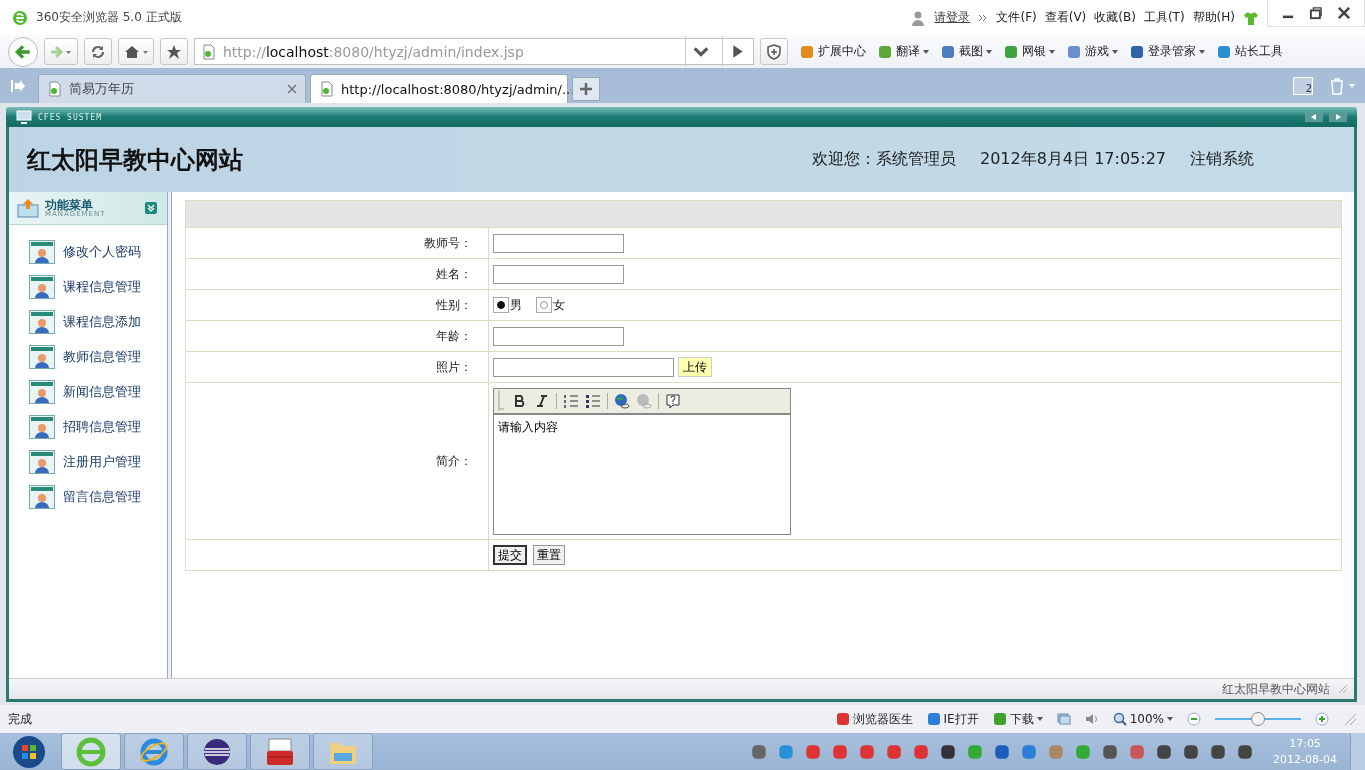  Describe the element at coordinates (98, 462) in the screenshot. I see `sidebar-item: 注册用户管理` at that location.